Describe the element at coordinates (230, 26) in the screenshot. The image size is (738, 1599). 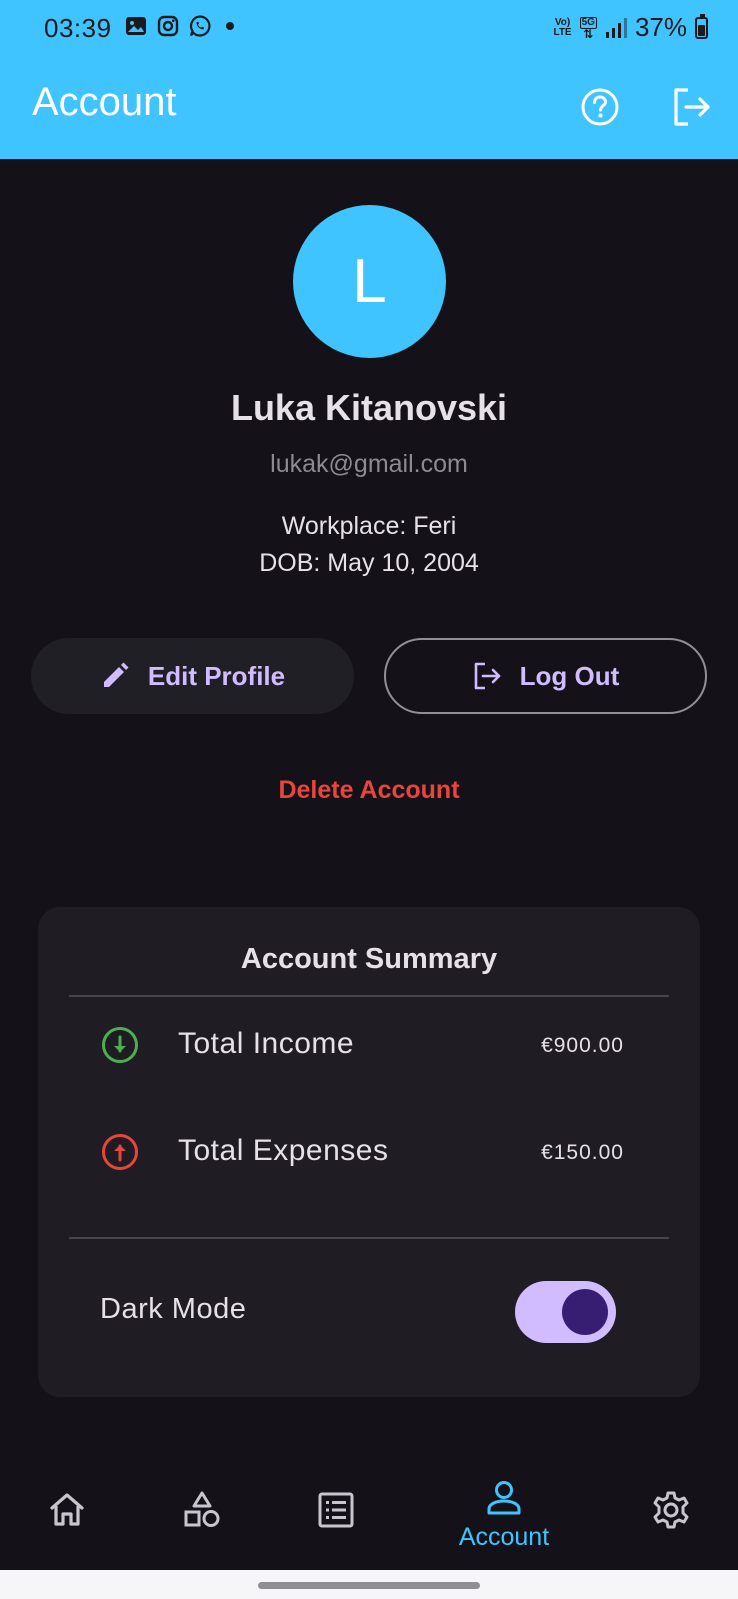
I see `more-notifications-dot` at that location.